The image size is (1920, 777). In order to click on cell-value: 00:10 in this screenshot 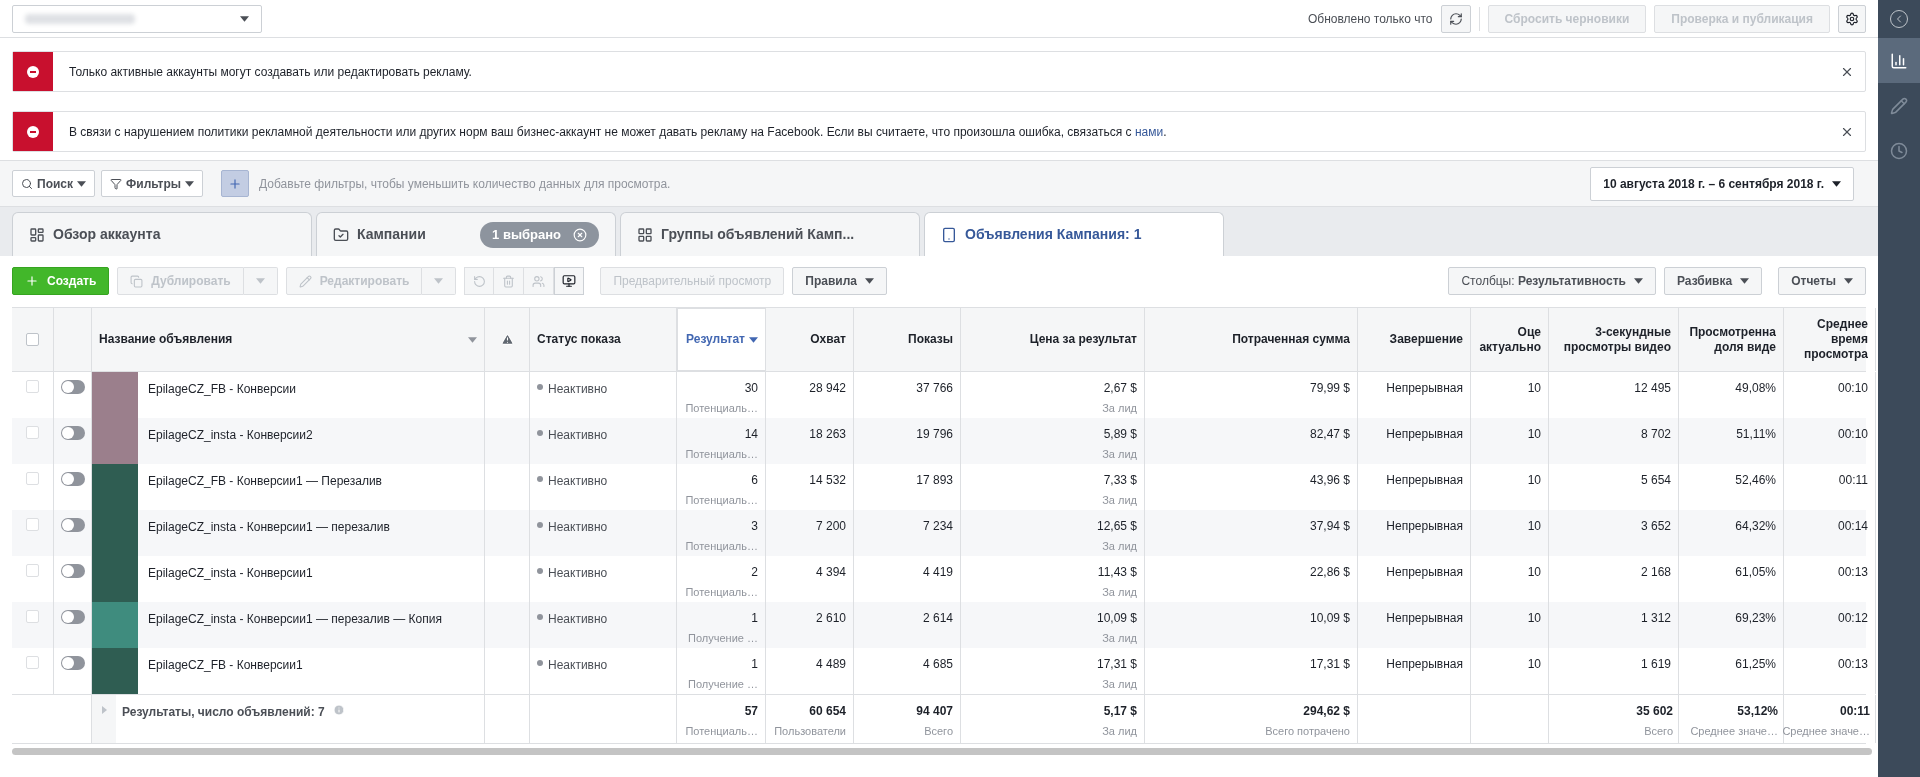, I will do `click(1852, 434)`.